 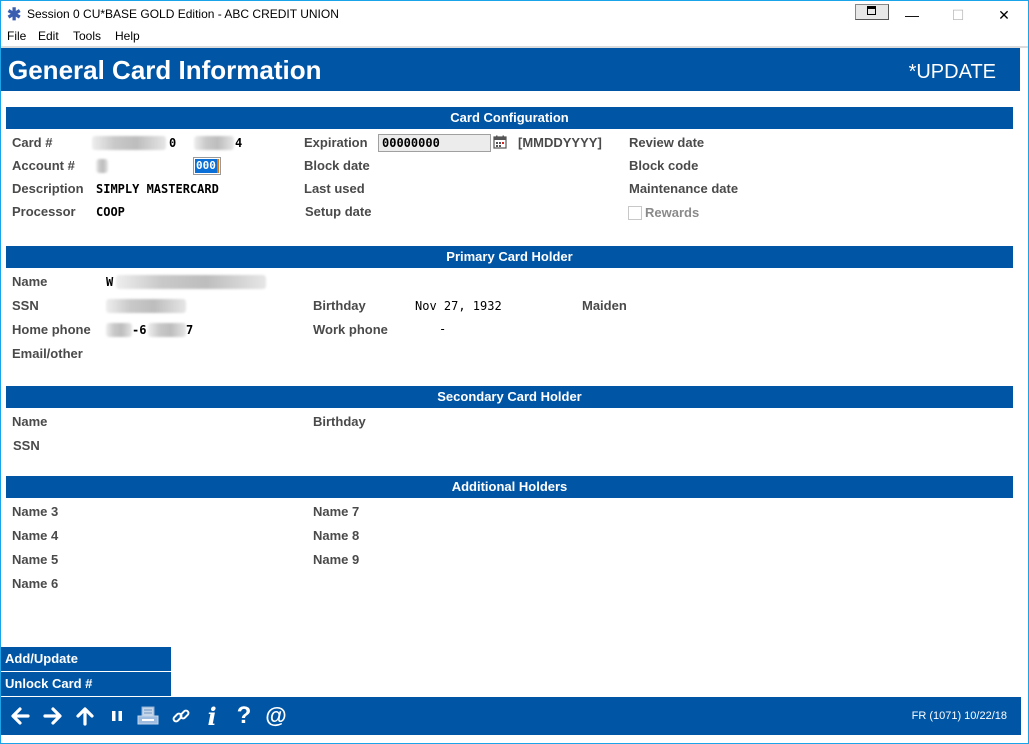 I want to click on card-number-suffix: 0, so click(x=173, y=143).